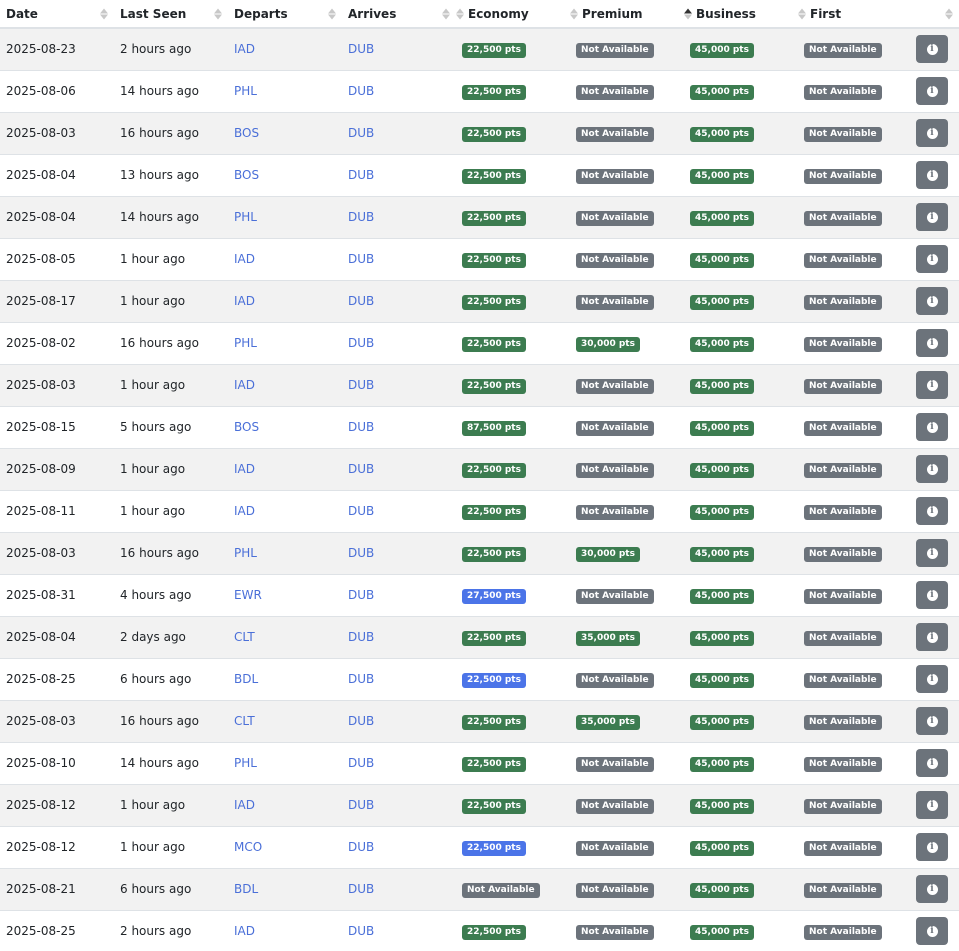  I want to click on premium-badge: 35,000 pts, so click(608, 638).